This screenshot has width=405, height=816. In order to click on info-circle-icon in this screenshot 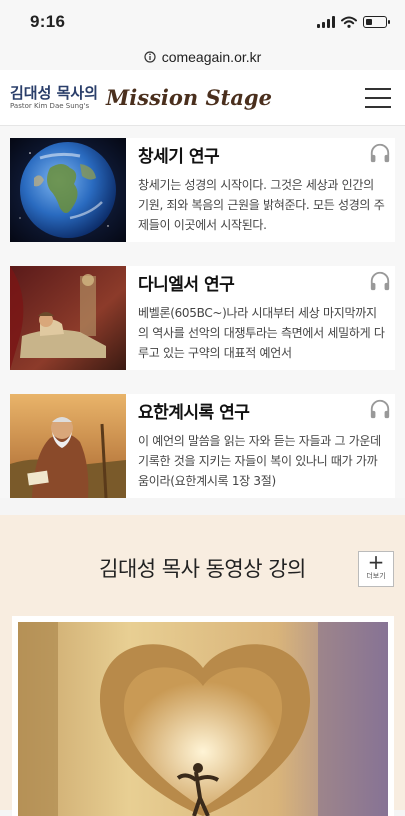, I will do `click(150, 57)`.